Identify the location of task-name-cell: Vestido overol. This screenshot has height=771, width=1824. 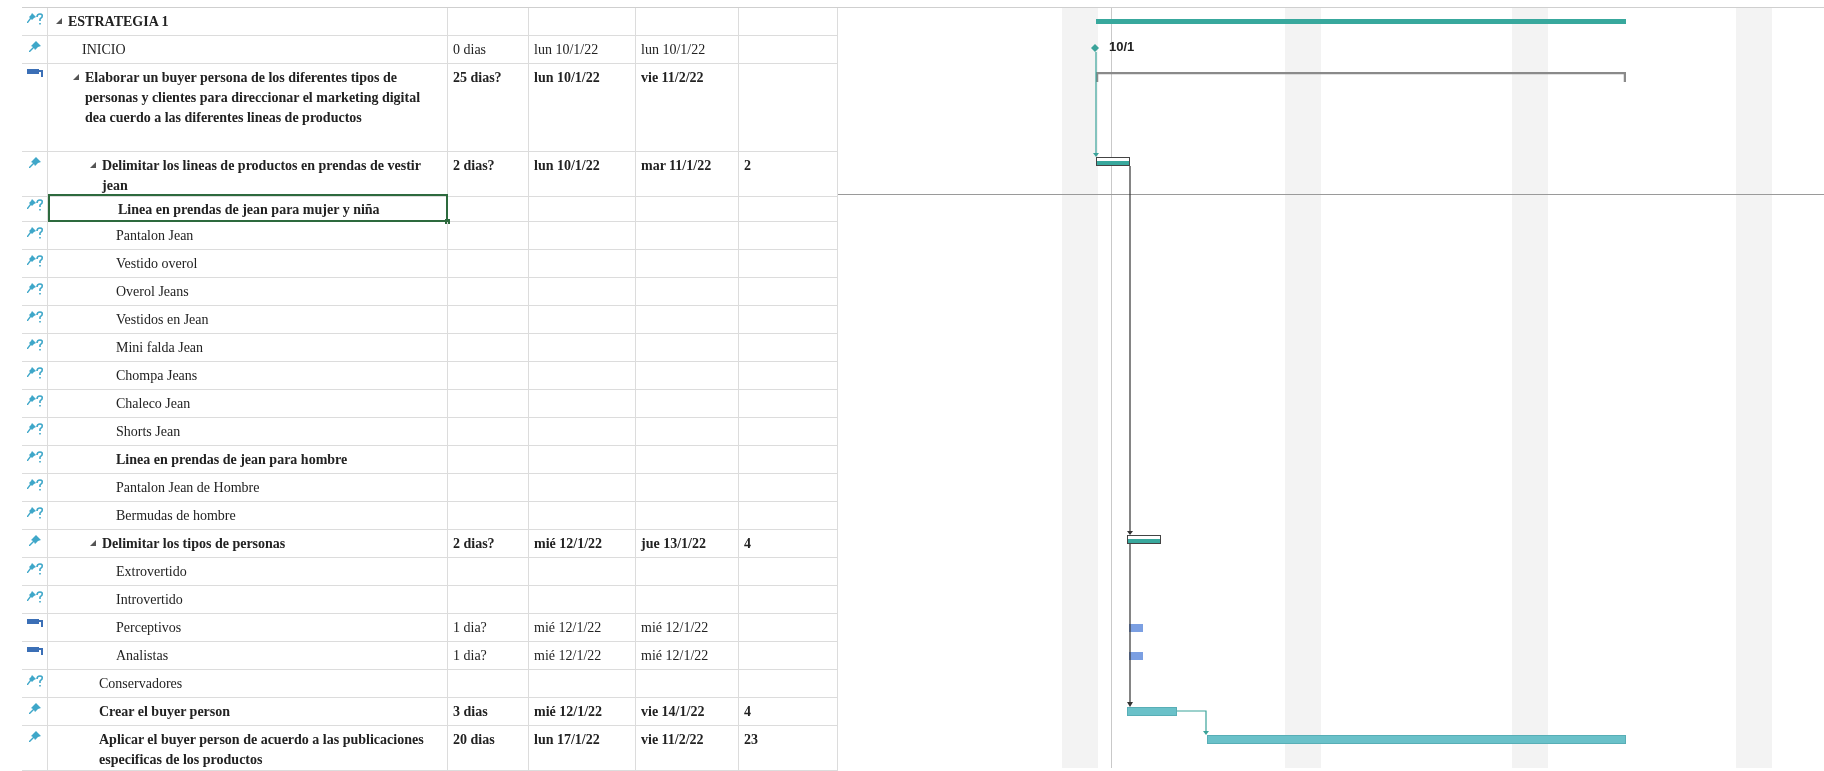
(248, 264).